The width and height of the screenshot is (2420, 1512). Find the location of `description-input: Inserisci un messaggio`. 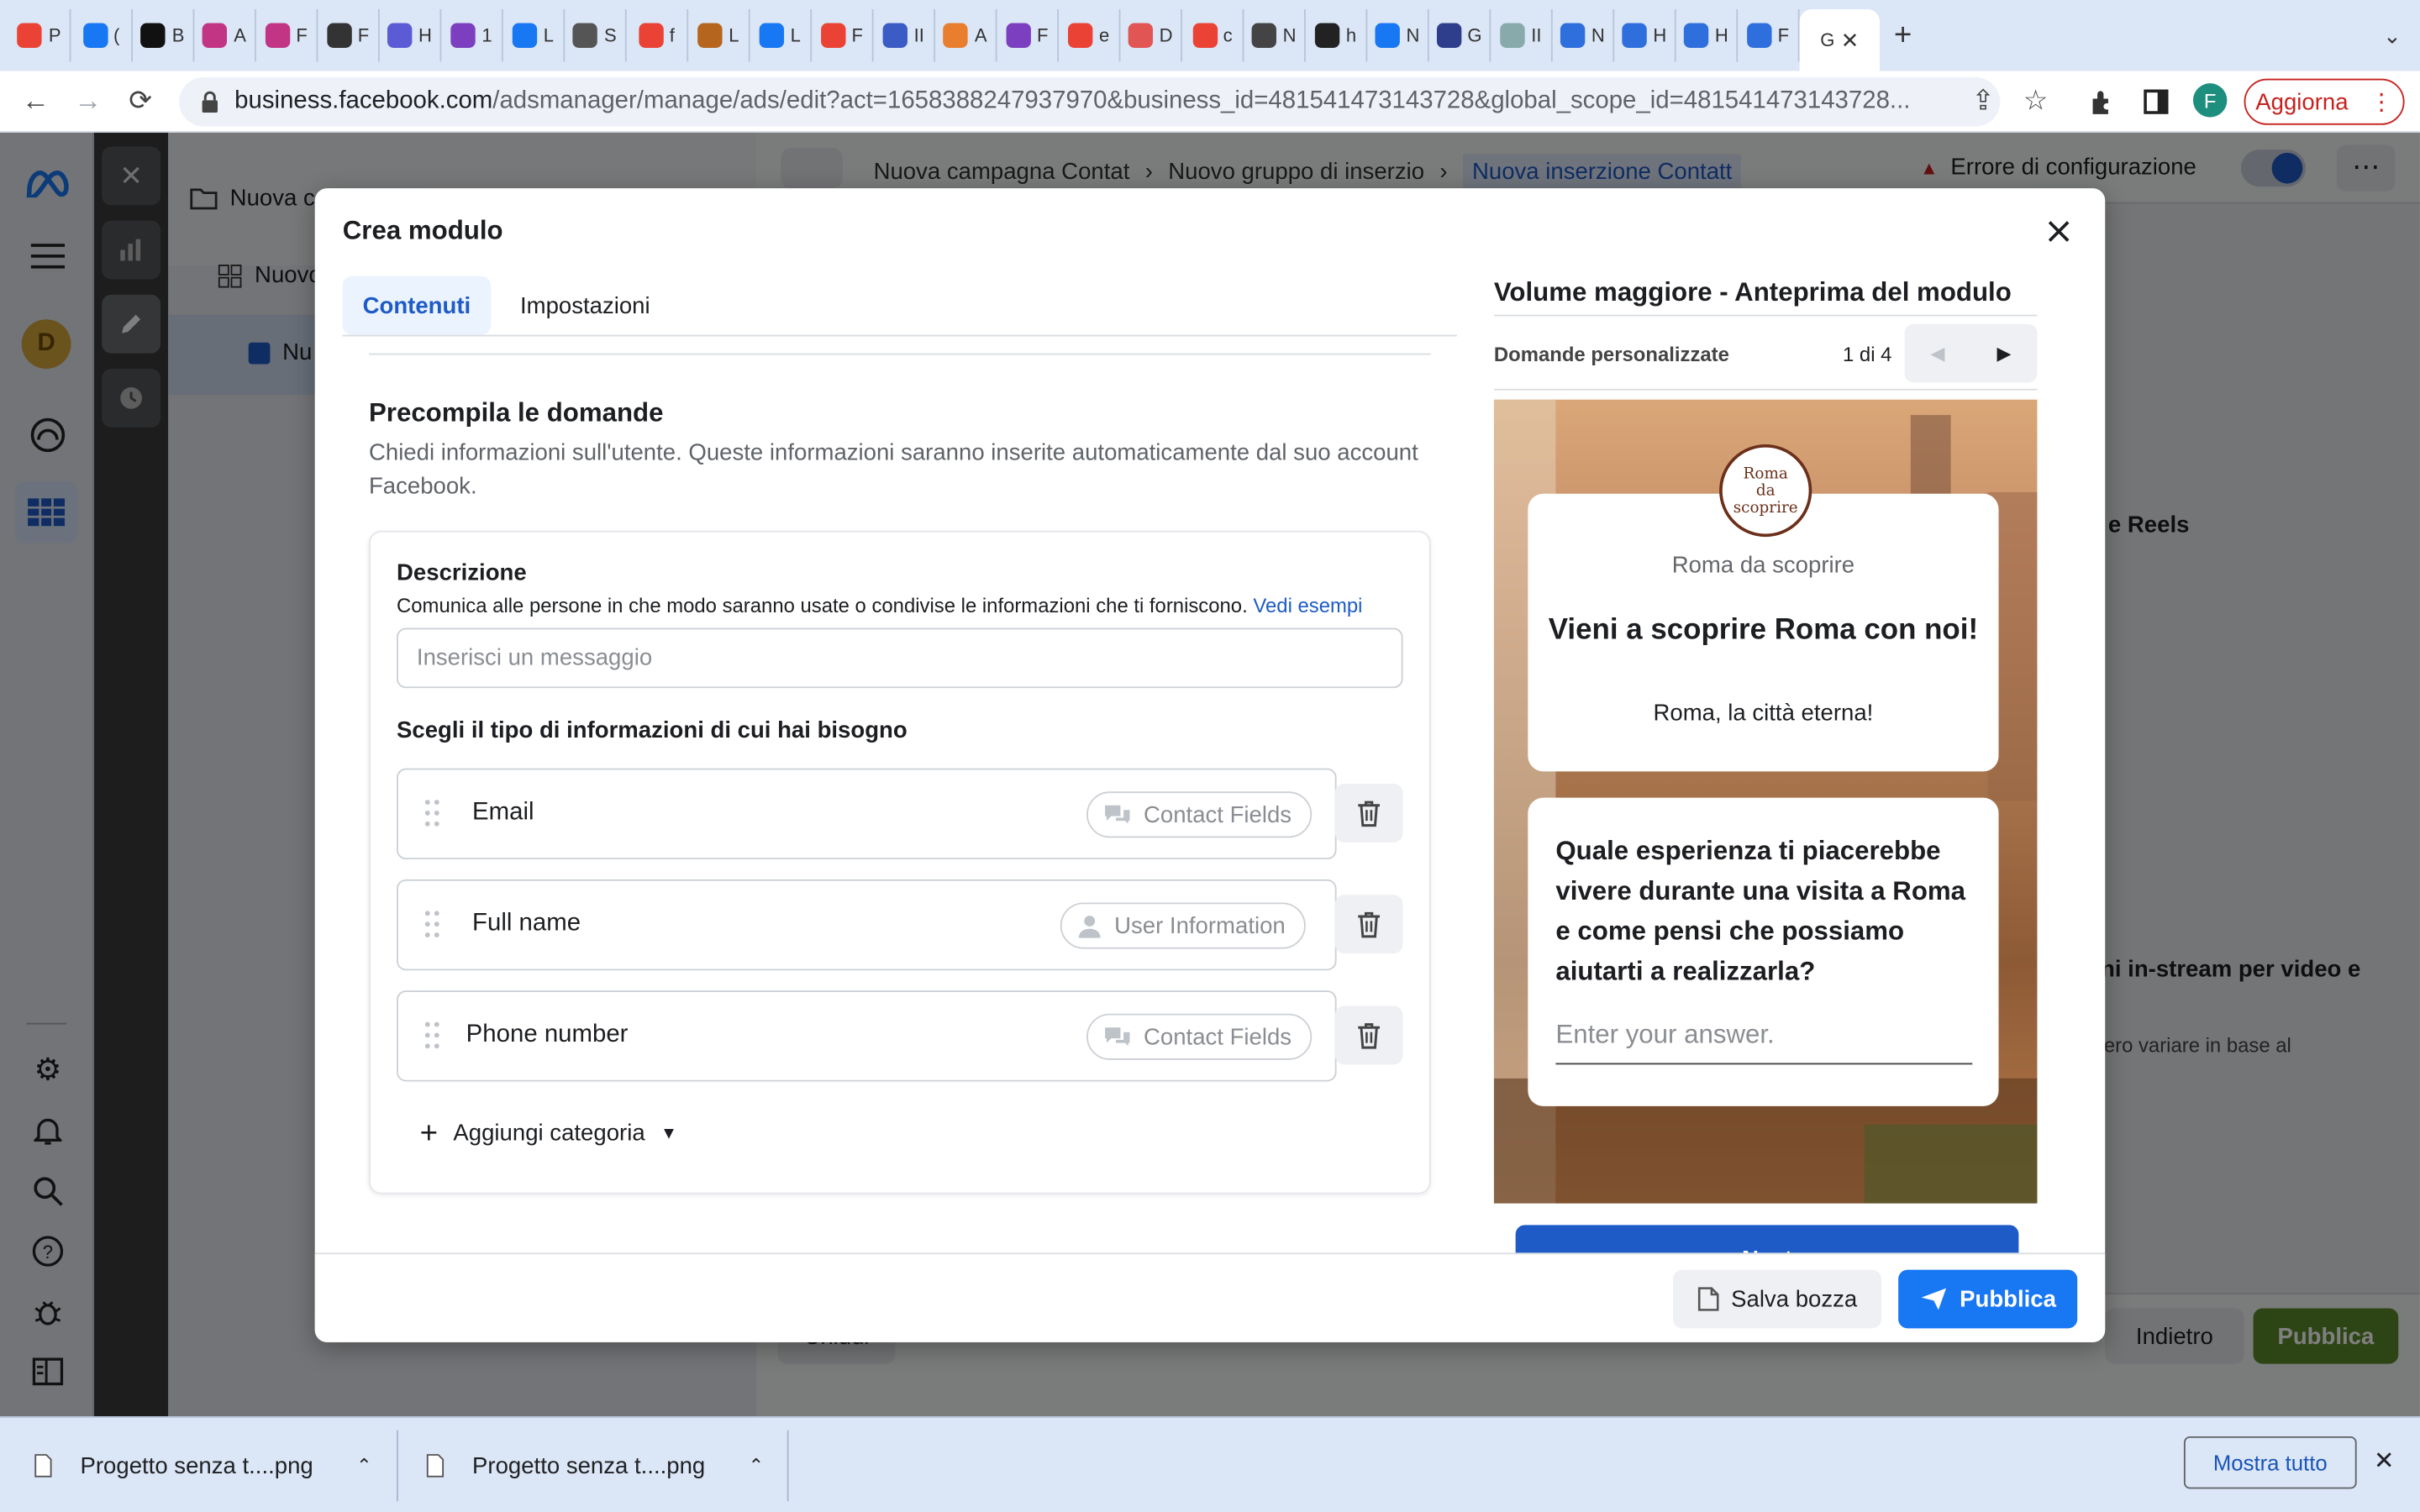

description-input: Inserisci un messaggio is located at coordinates (900, 658).